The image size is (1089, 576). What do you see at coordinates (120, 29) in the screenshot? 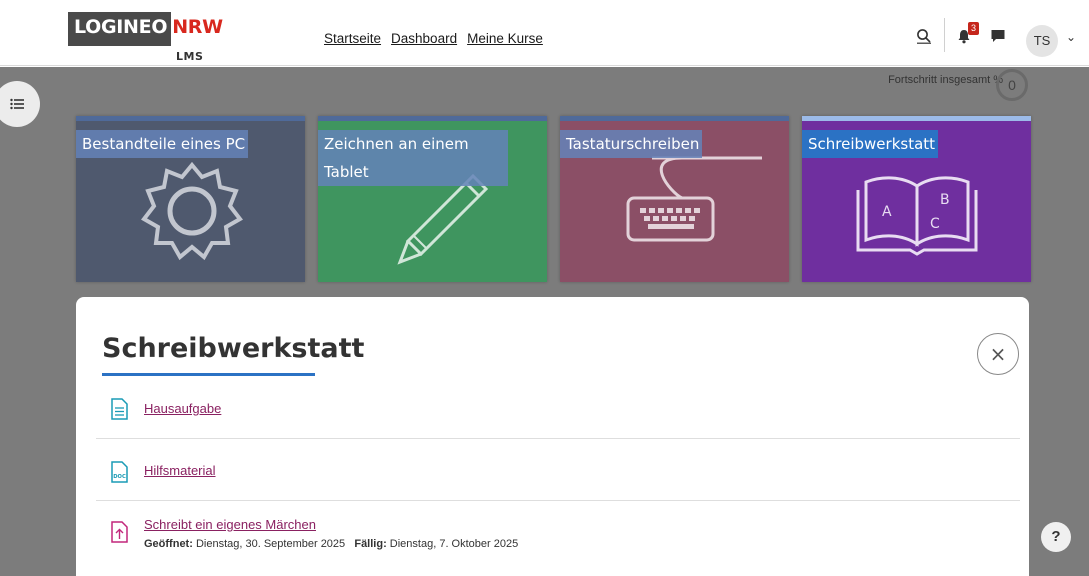
I see `logo-text-logineo: LOGINEO` at bounding box center [120, 29].